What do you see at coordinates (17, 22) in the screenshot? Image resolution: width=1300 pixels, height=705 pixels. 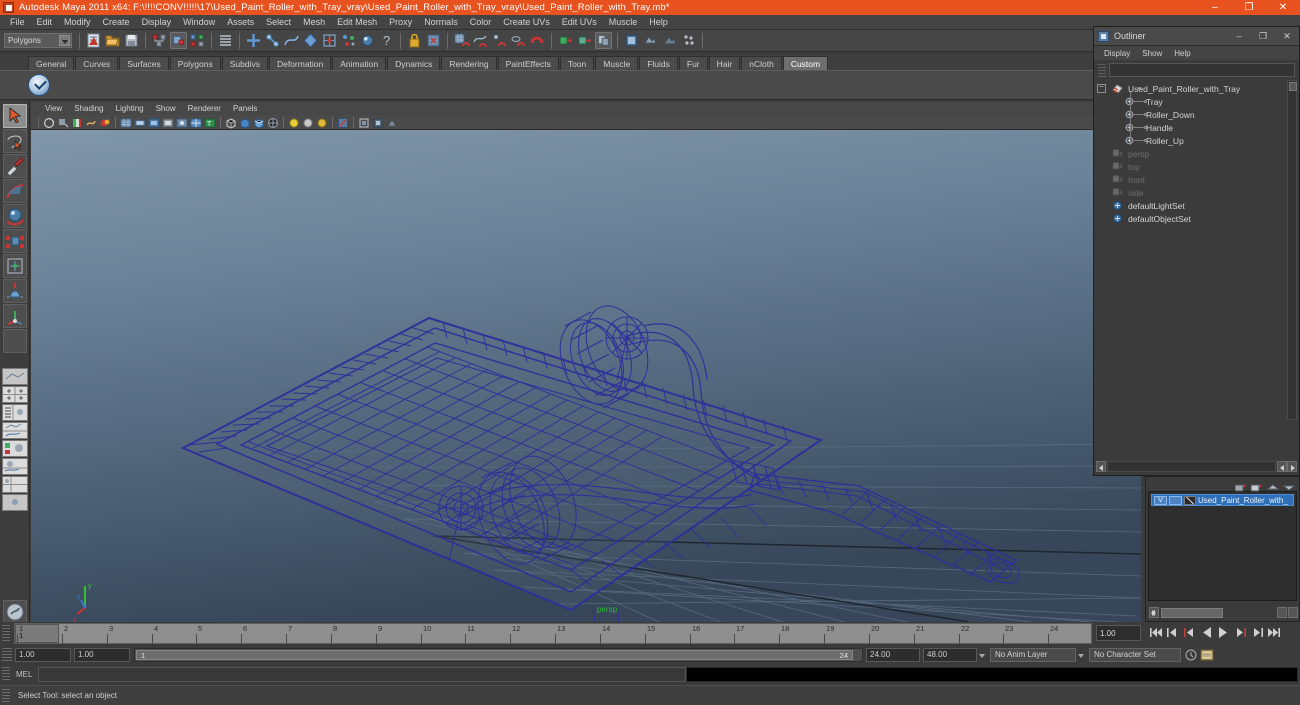 I see `menu-item-file: File` at bounding box center [17, 22].